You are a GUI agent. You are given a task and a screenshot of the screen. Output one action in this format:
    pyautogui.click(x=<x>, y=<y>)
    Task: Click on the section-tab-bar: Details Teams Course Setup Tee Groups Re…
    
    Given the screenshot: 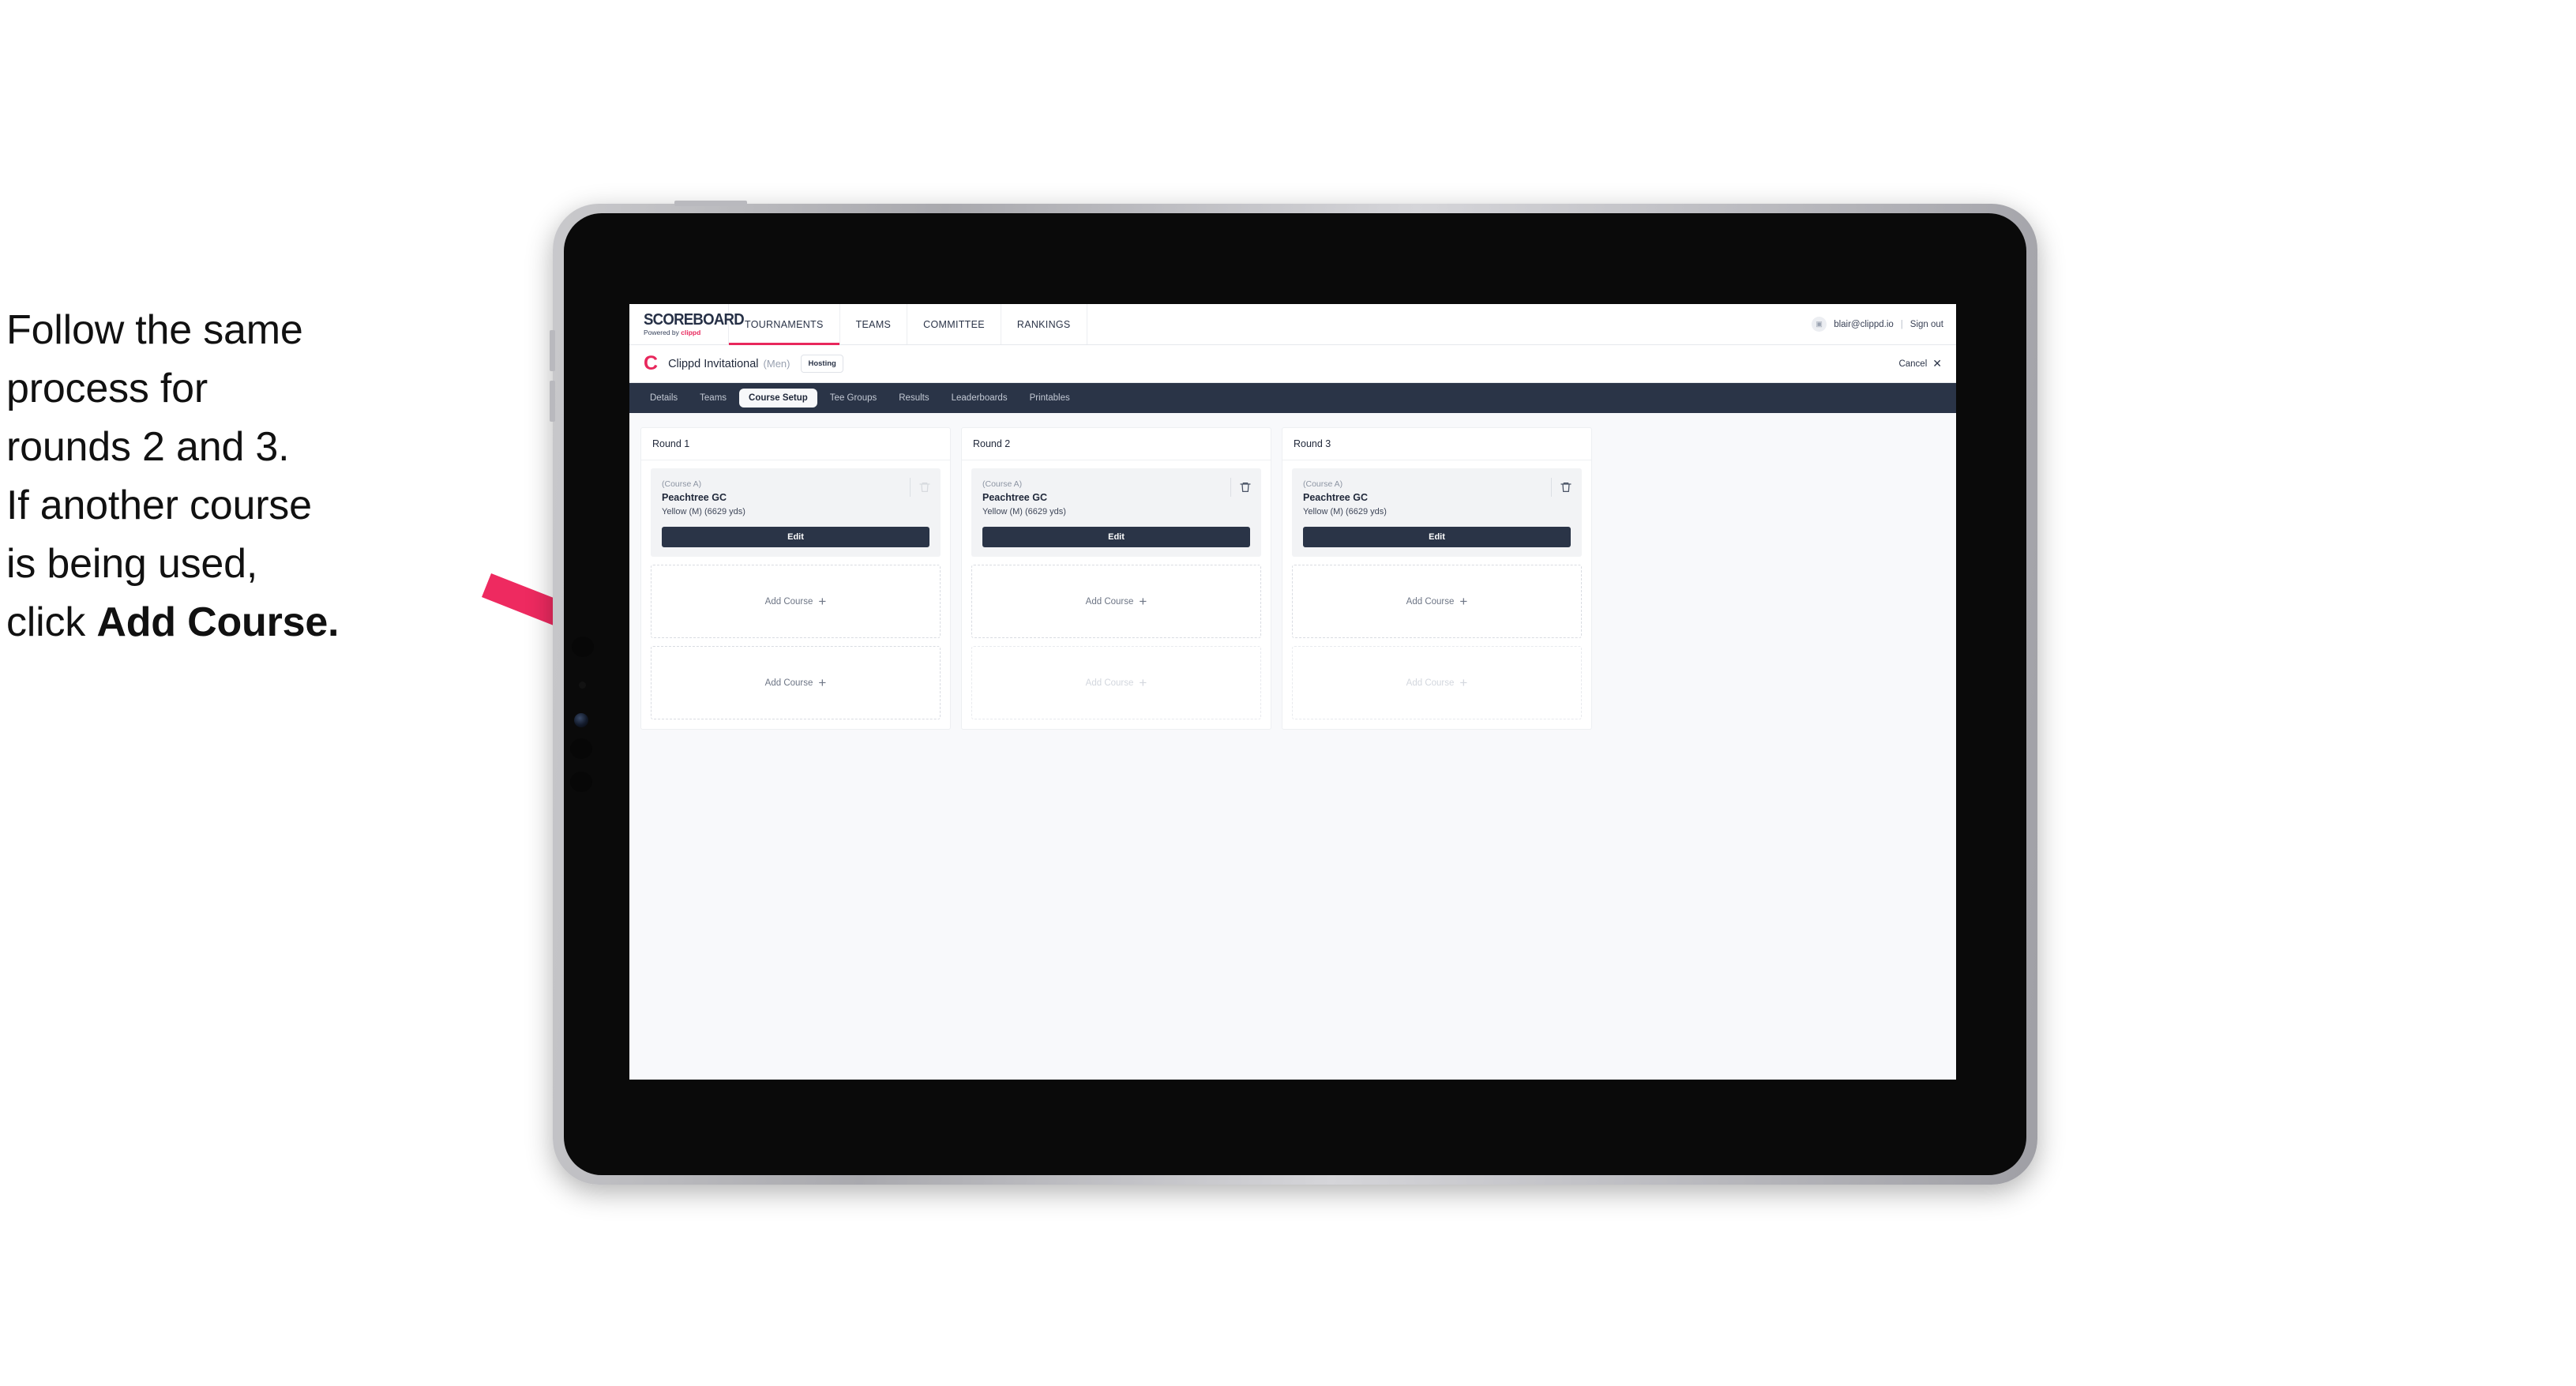 What is the action you would take?
    pyautogui.click(x=1292, y=398)
    